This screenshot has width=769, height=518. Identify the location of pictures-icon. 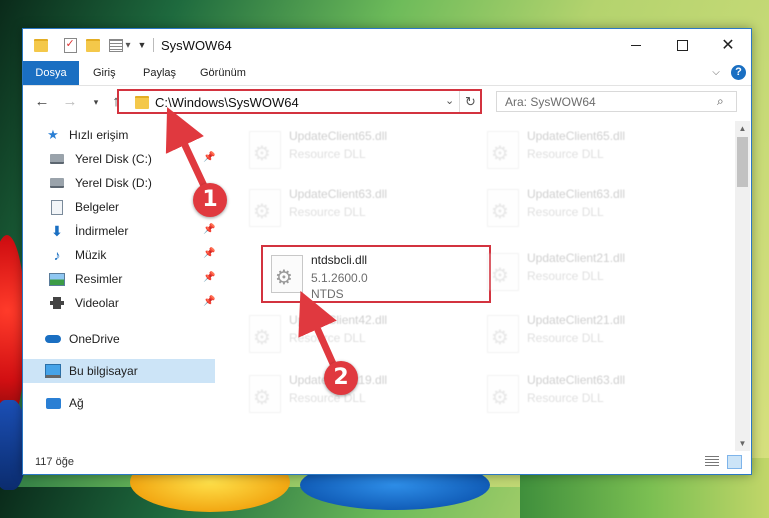
(57, 279).